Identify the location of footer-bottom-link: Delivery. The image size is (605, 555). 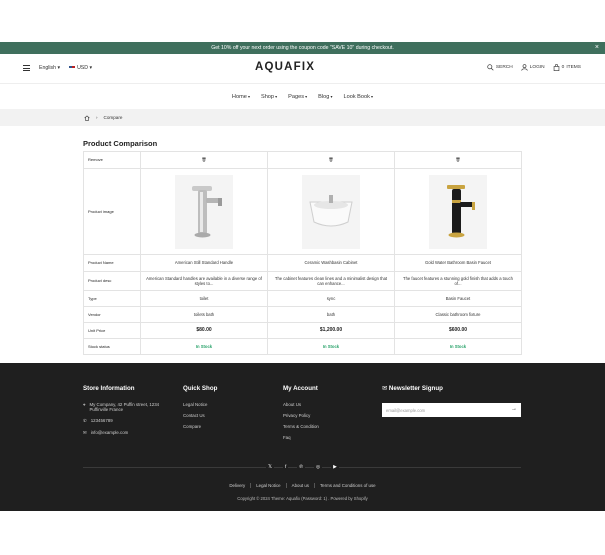
(238, 485).